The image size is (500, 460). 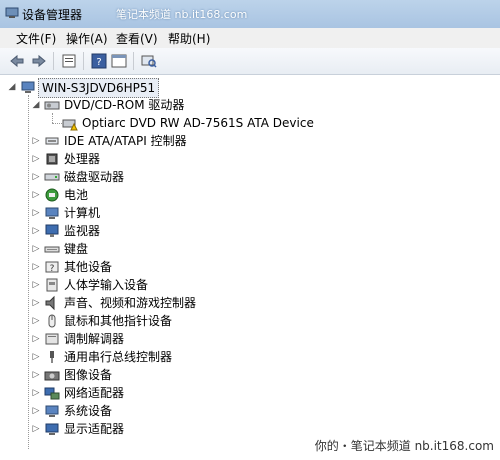 I want to click on keyboard-icon, so click(x=52, y=249).